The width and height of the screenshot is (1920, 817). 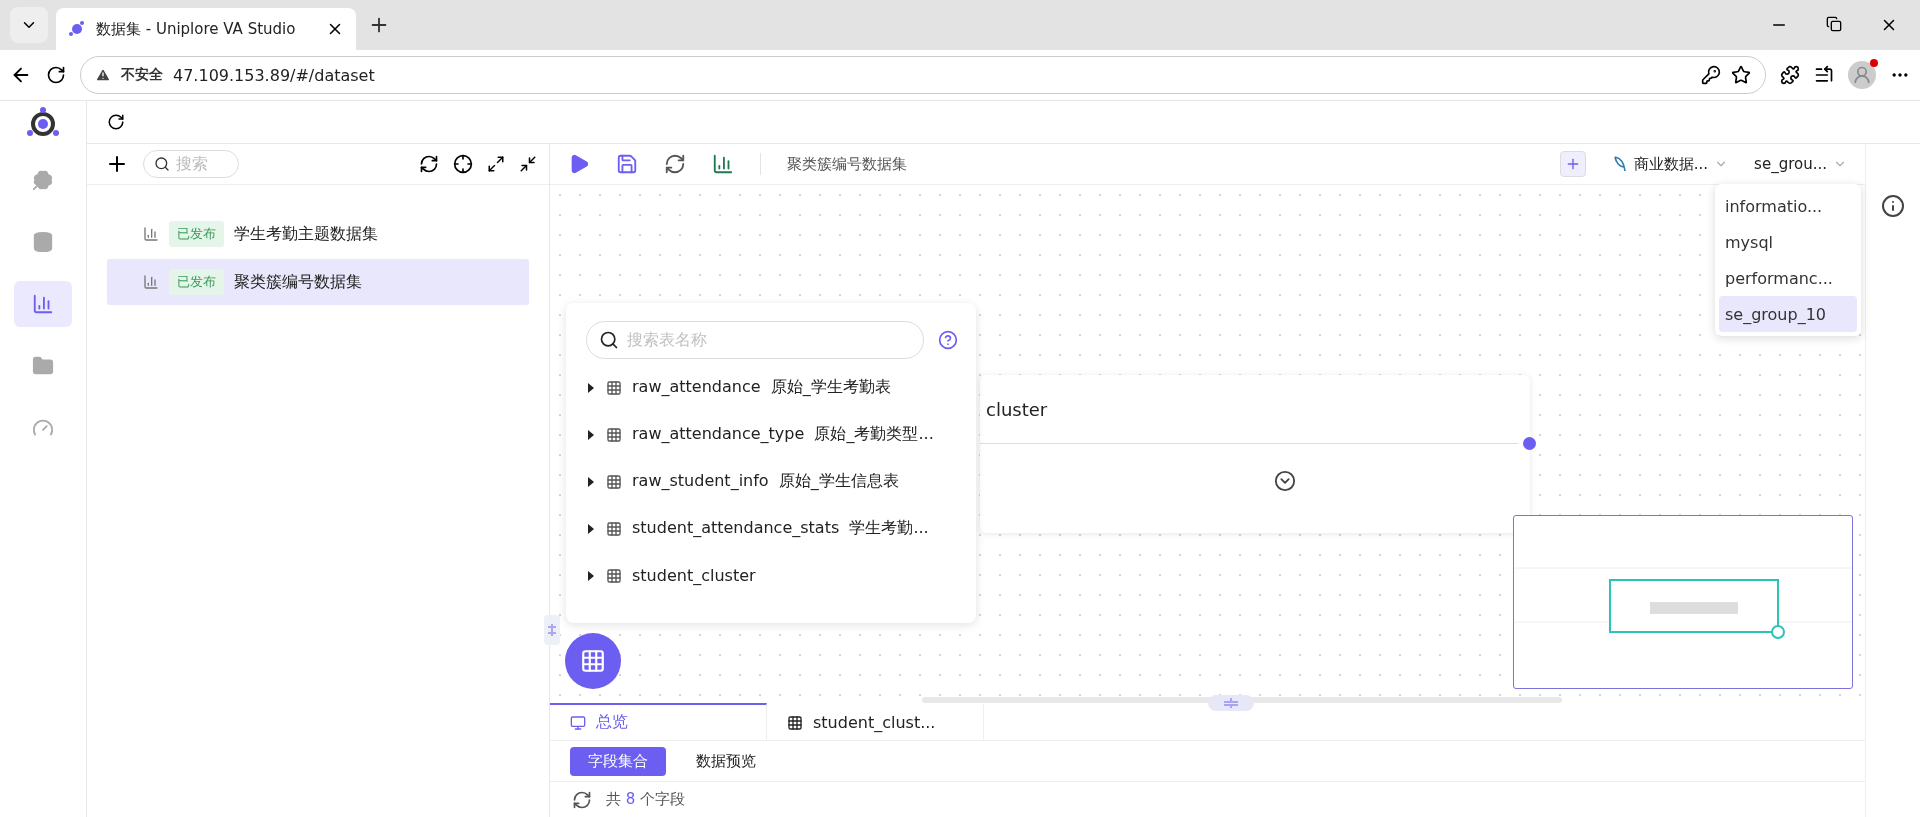 What do you see at coordinates (77, 29) in the screenshot?
I see `app-logo-icon` at bounding box center [77, 29].